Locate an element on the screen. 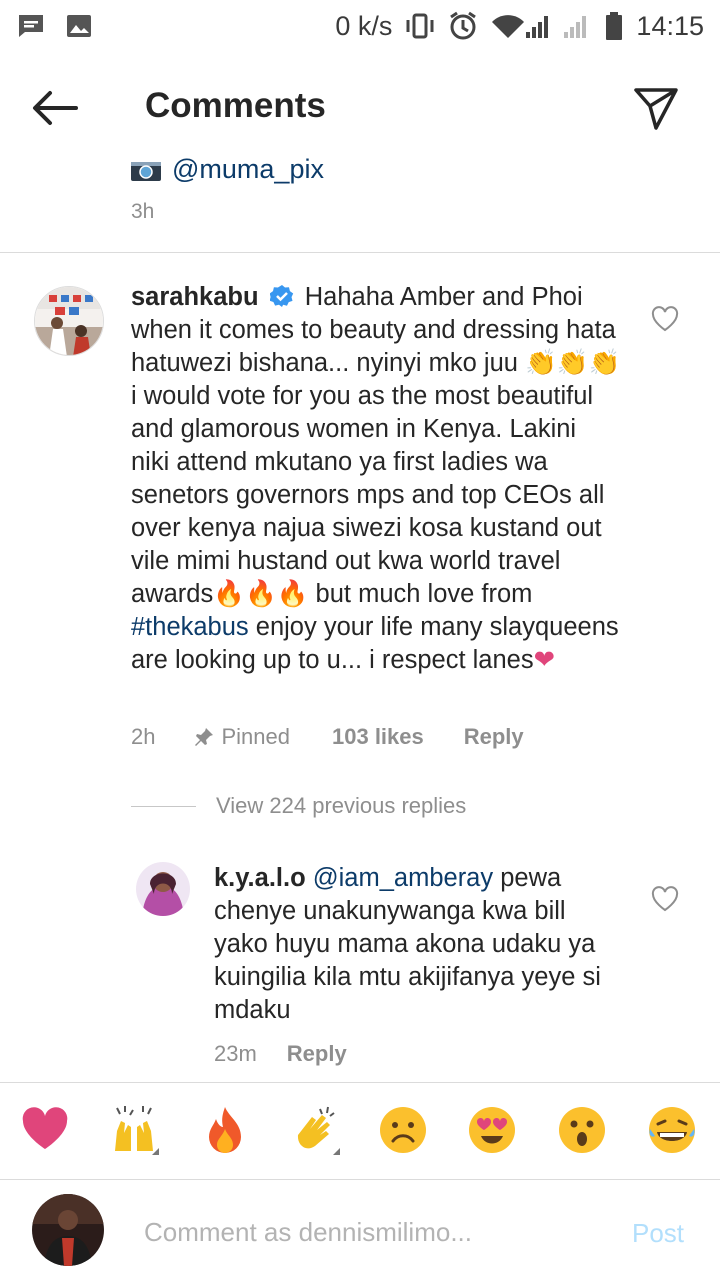 The image size is (720, 1280). net-speed: 0 k/s is located at coordinates (364, 25).